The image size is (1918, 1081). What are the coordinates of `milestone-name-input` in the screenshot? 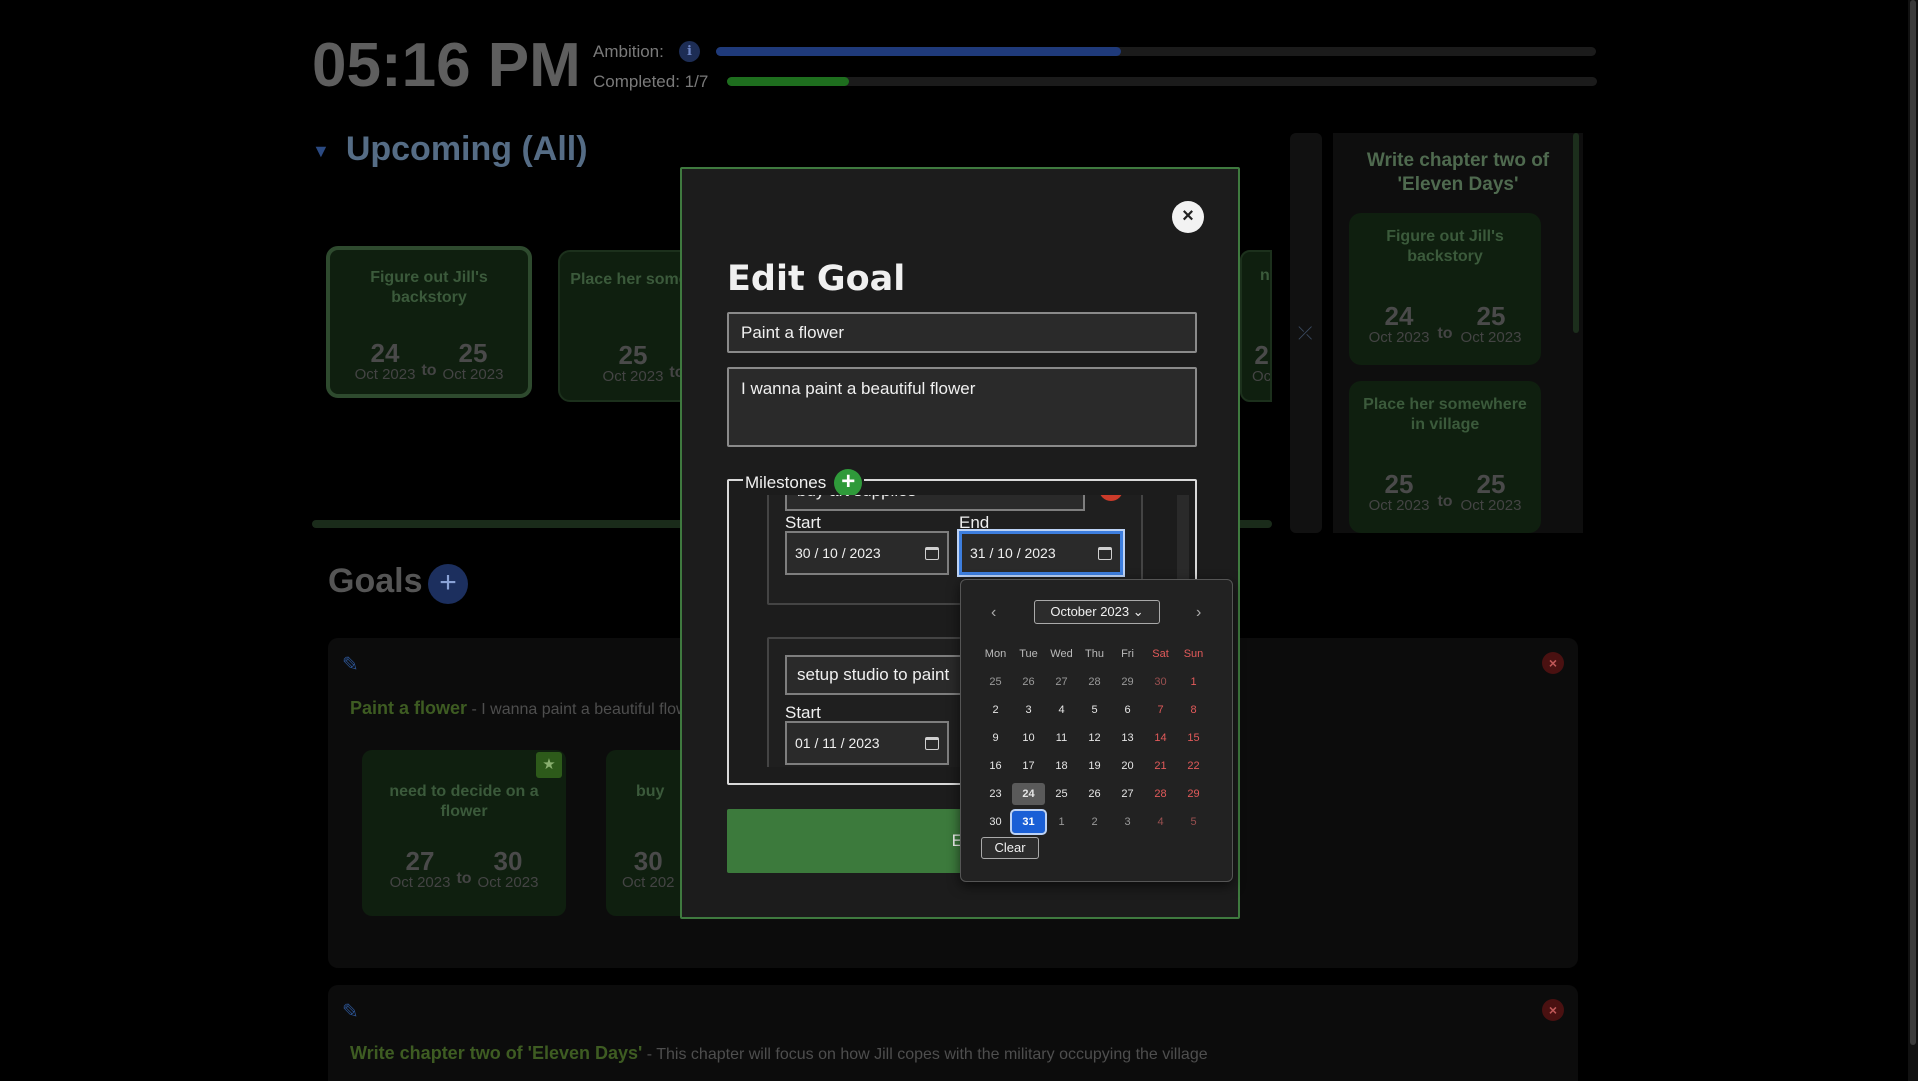 It's located at (935, 503).